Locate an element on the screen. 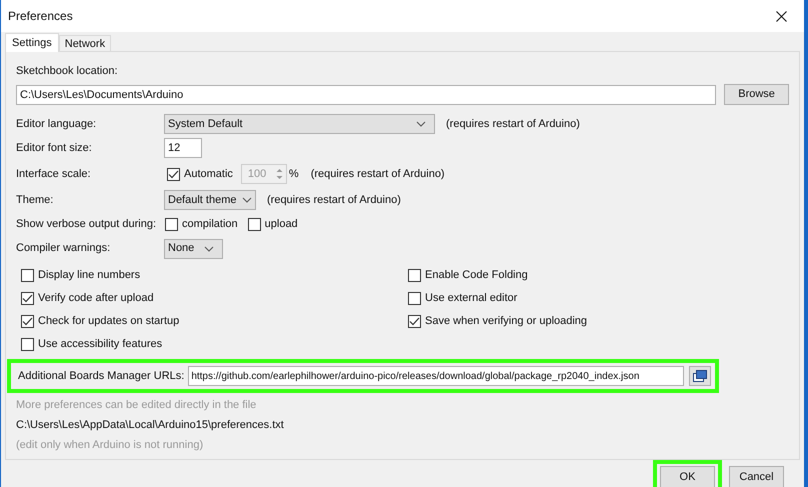 This screenshot has width=808, height=487. browse-button: Browse is located at coordinates (756, 94).